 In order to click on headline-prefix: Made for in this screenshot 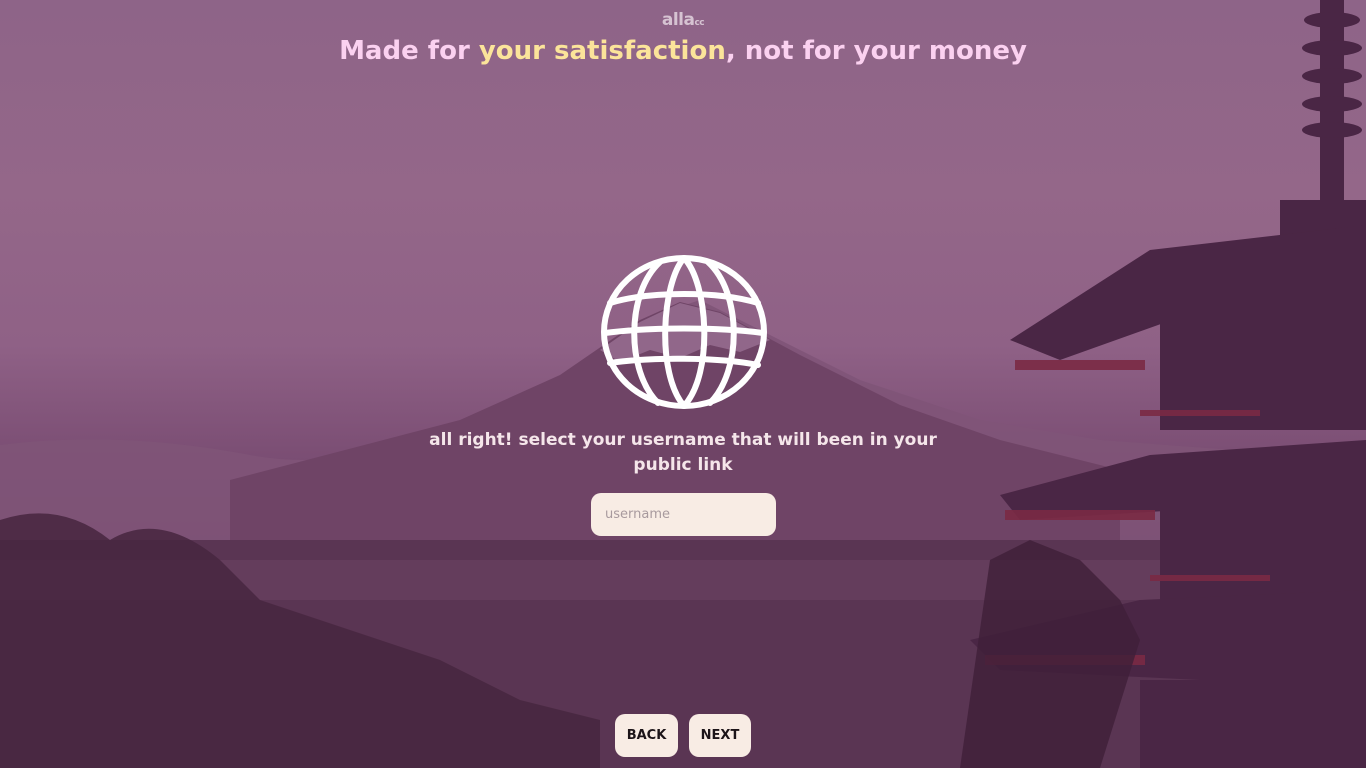, I will do `click(409, 51)`.